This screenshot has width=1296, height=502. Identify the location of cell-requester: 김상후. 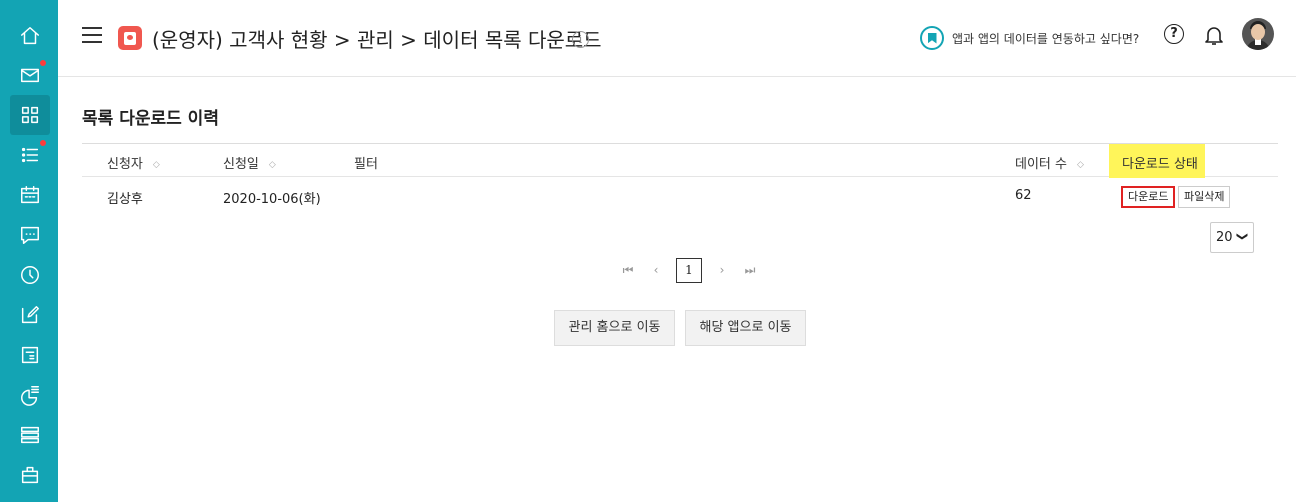
(125, 199).